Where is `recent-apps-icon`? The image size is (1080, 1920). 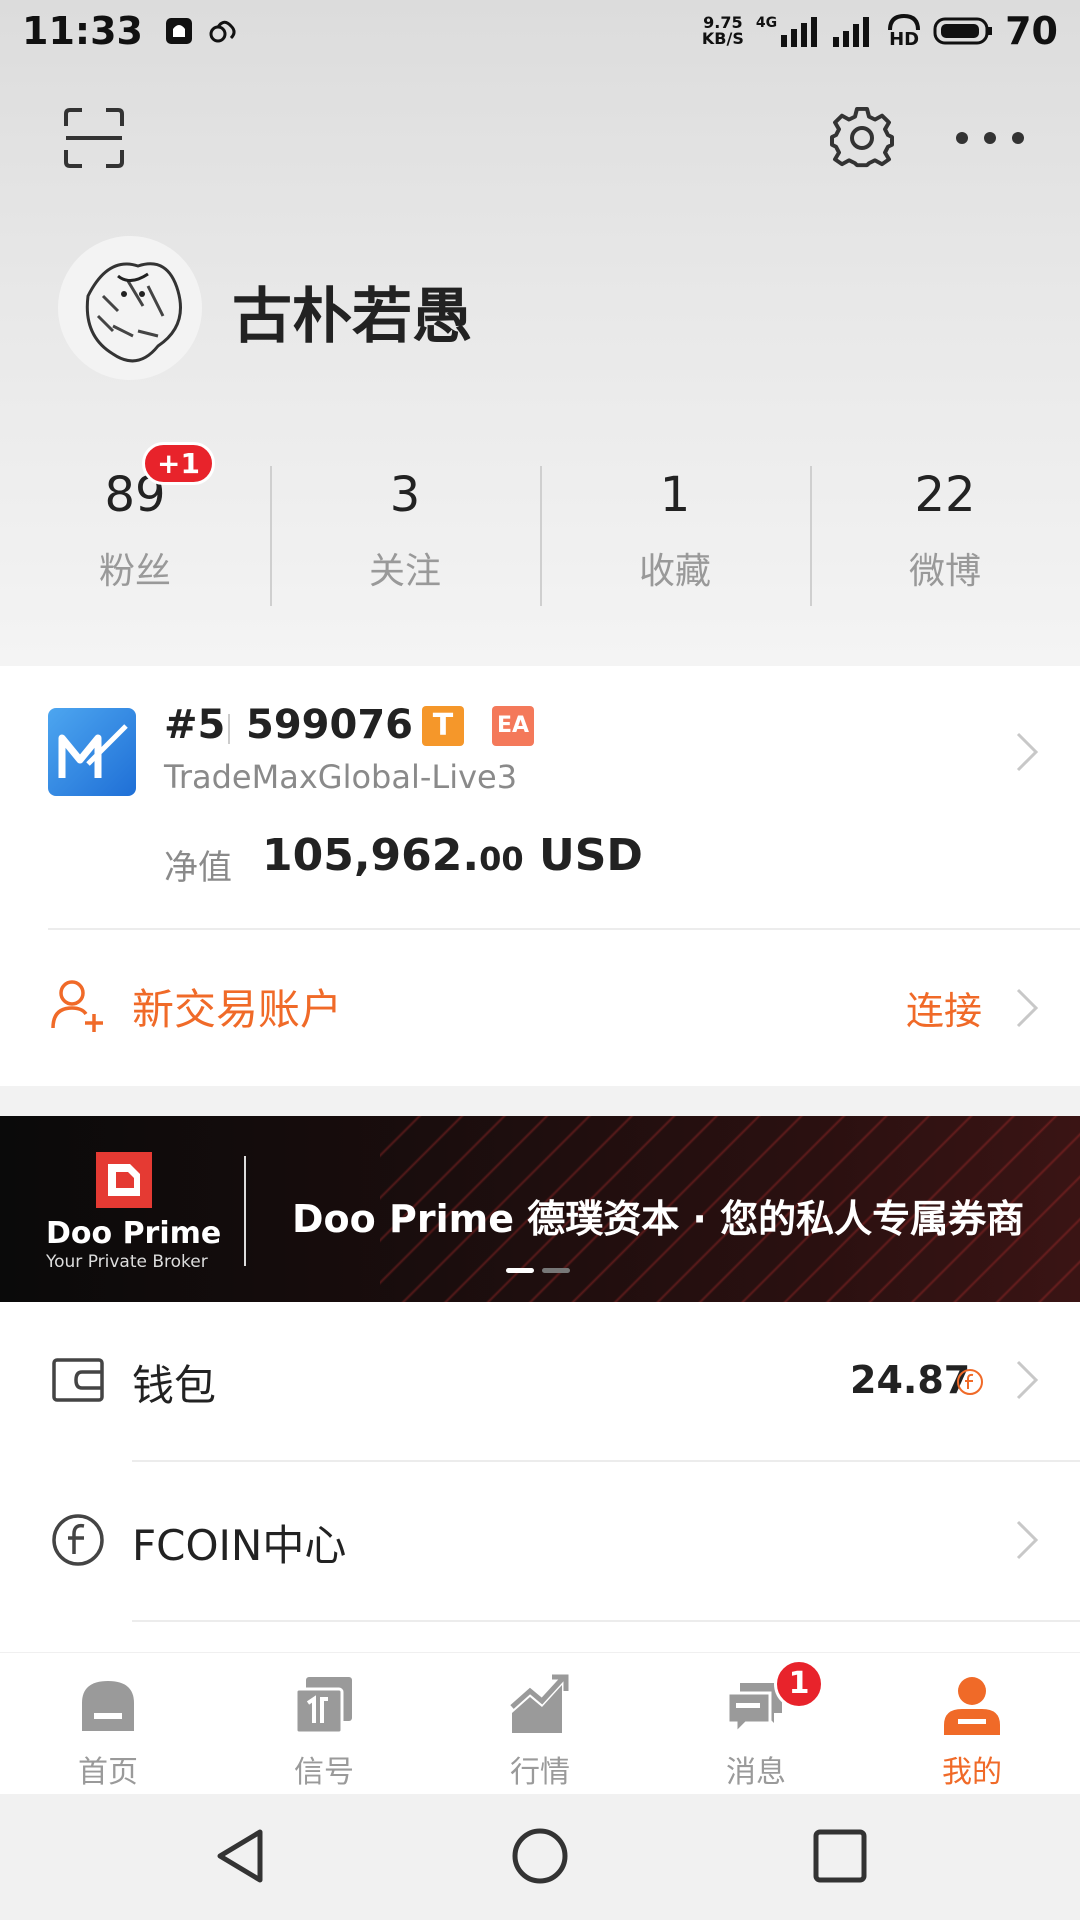 recent-apps-icon is located at coordinates (840, 1856).